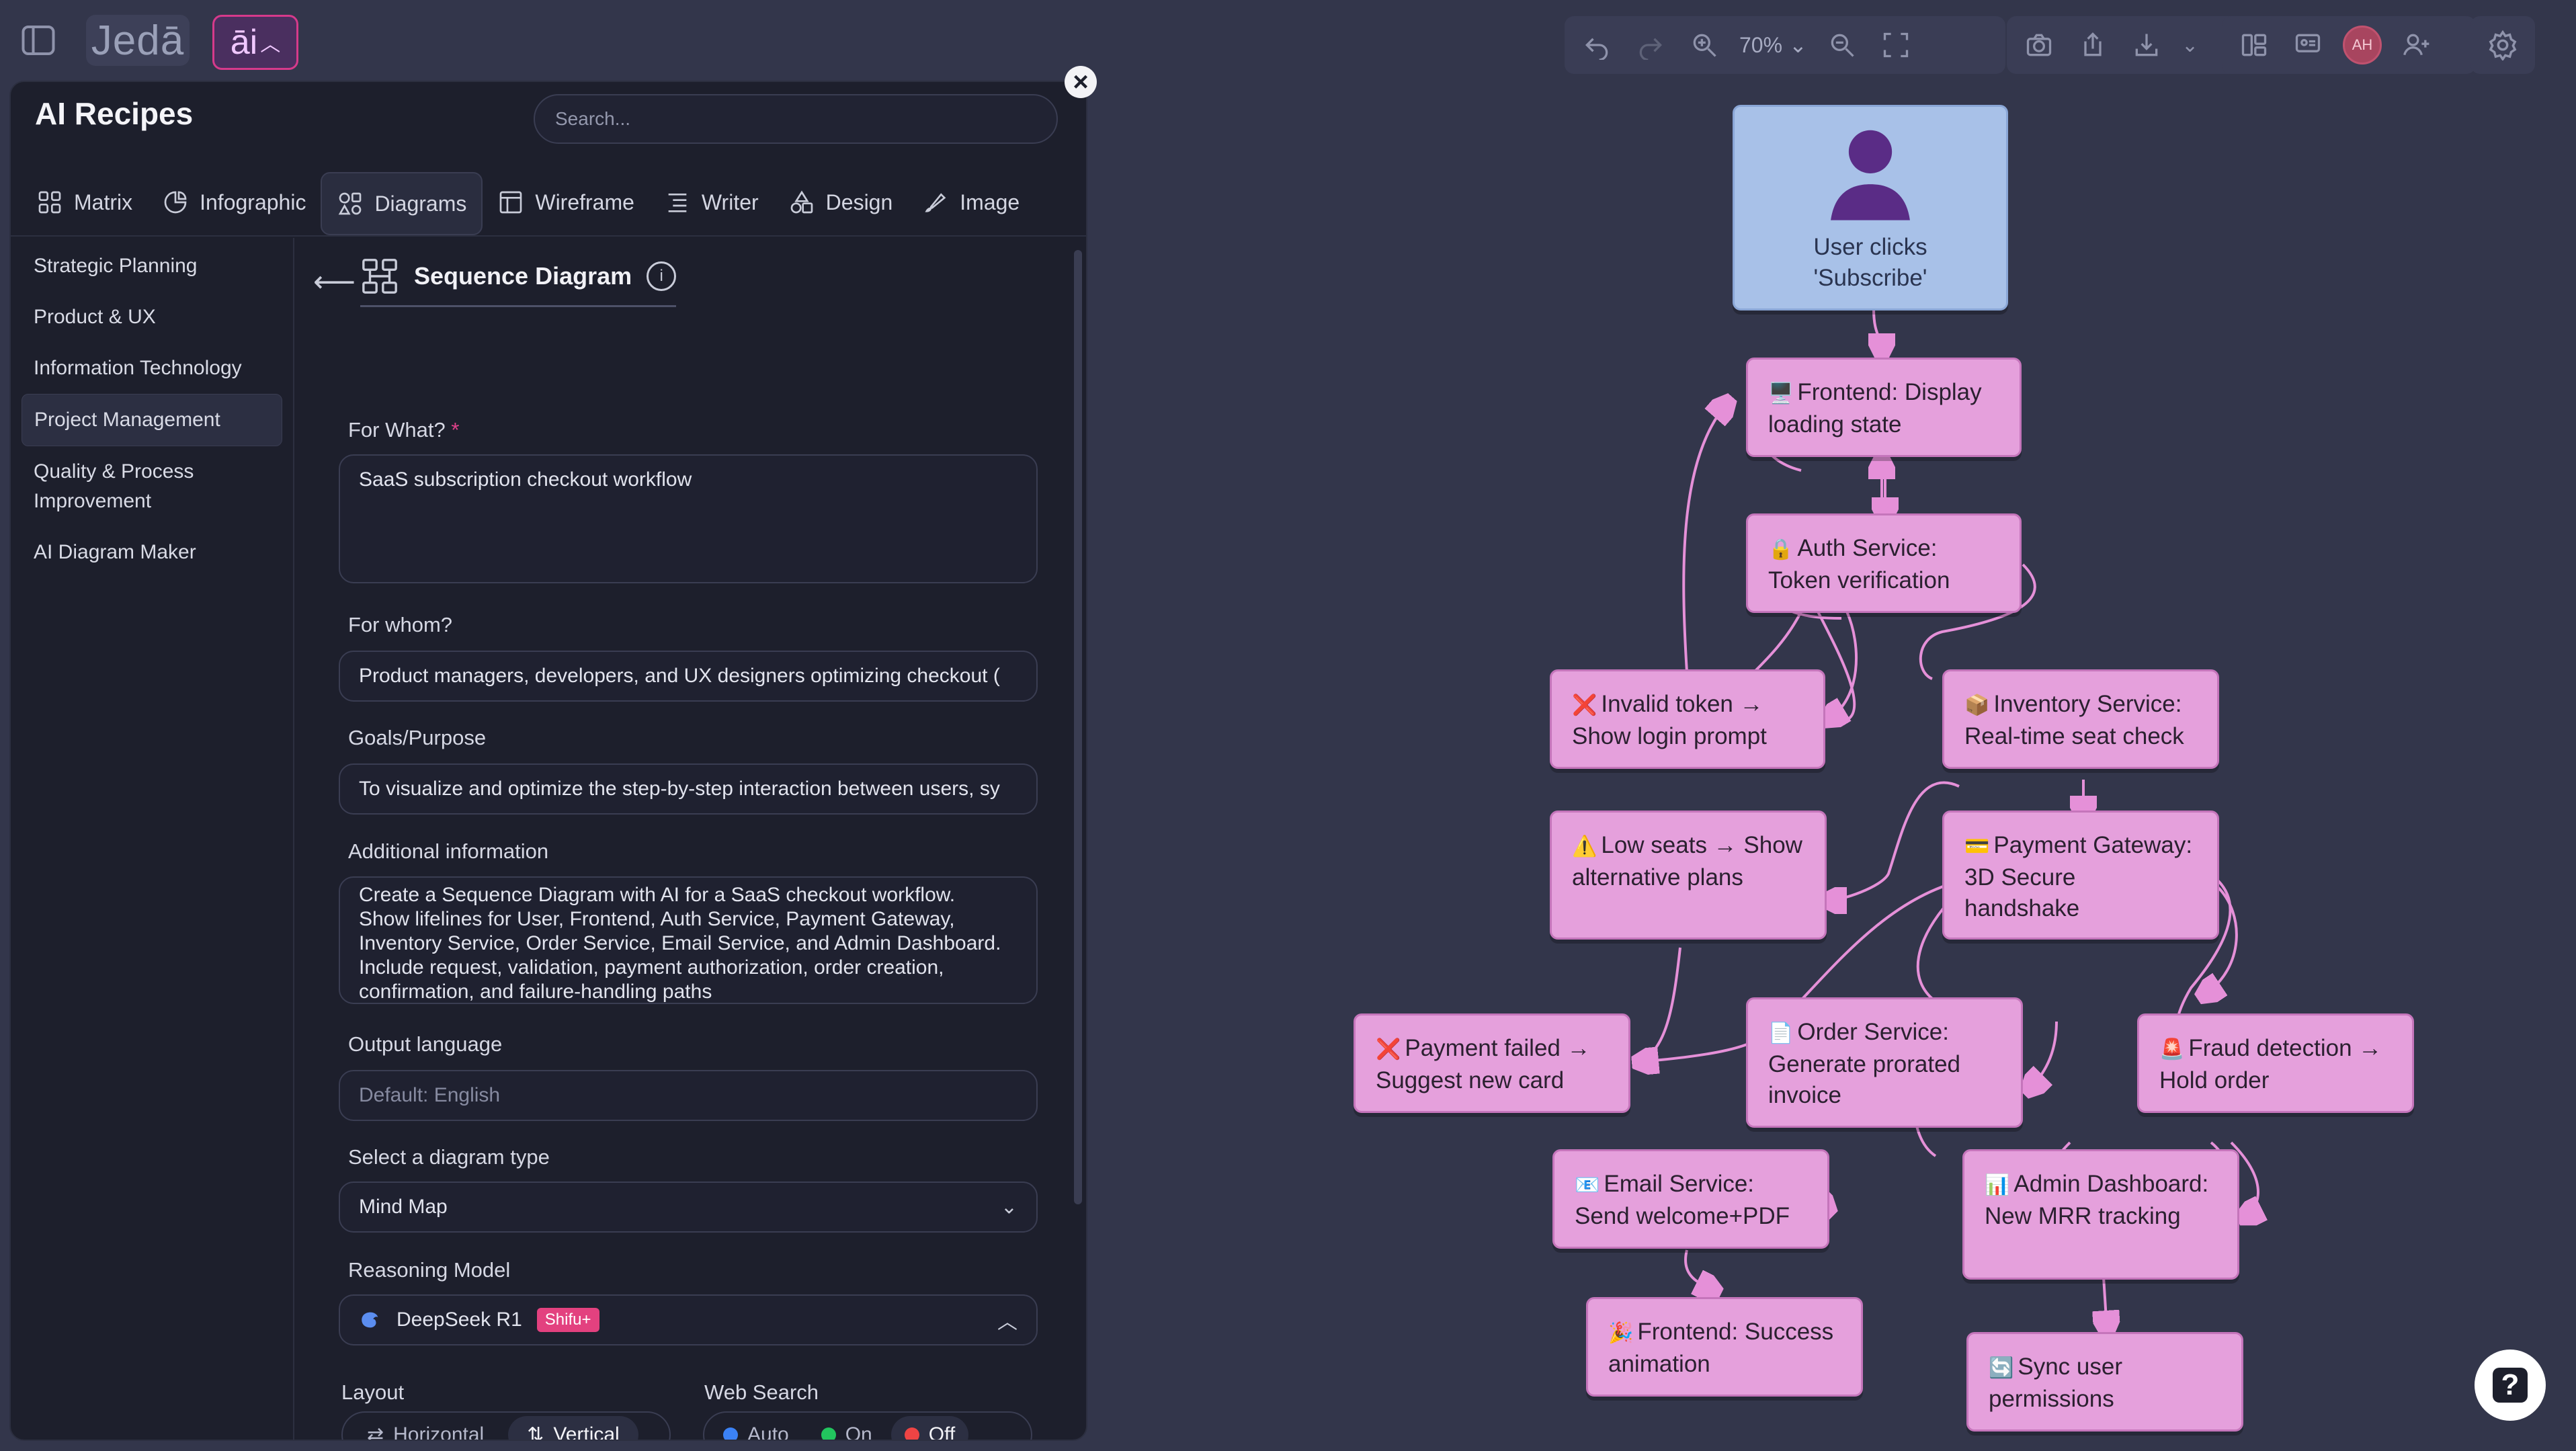 The height and width of the screenshot is (1451, 2576). I want to click on jeda-logo: Jedā, so click(138, 40).